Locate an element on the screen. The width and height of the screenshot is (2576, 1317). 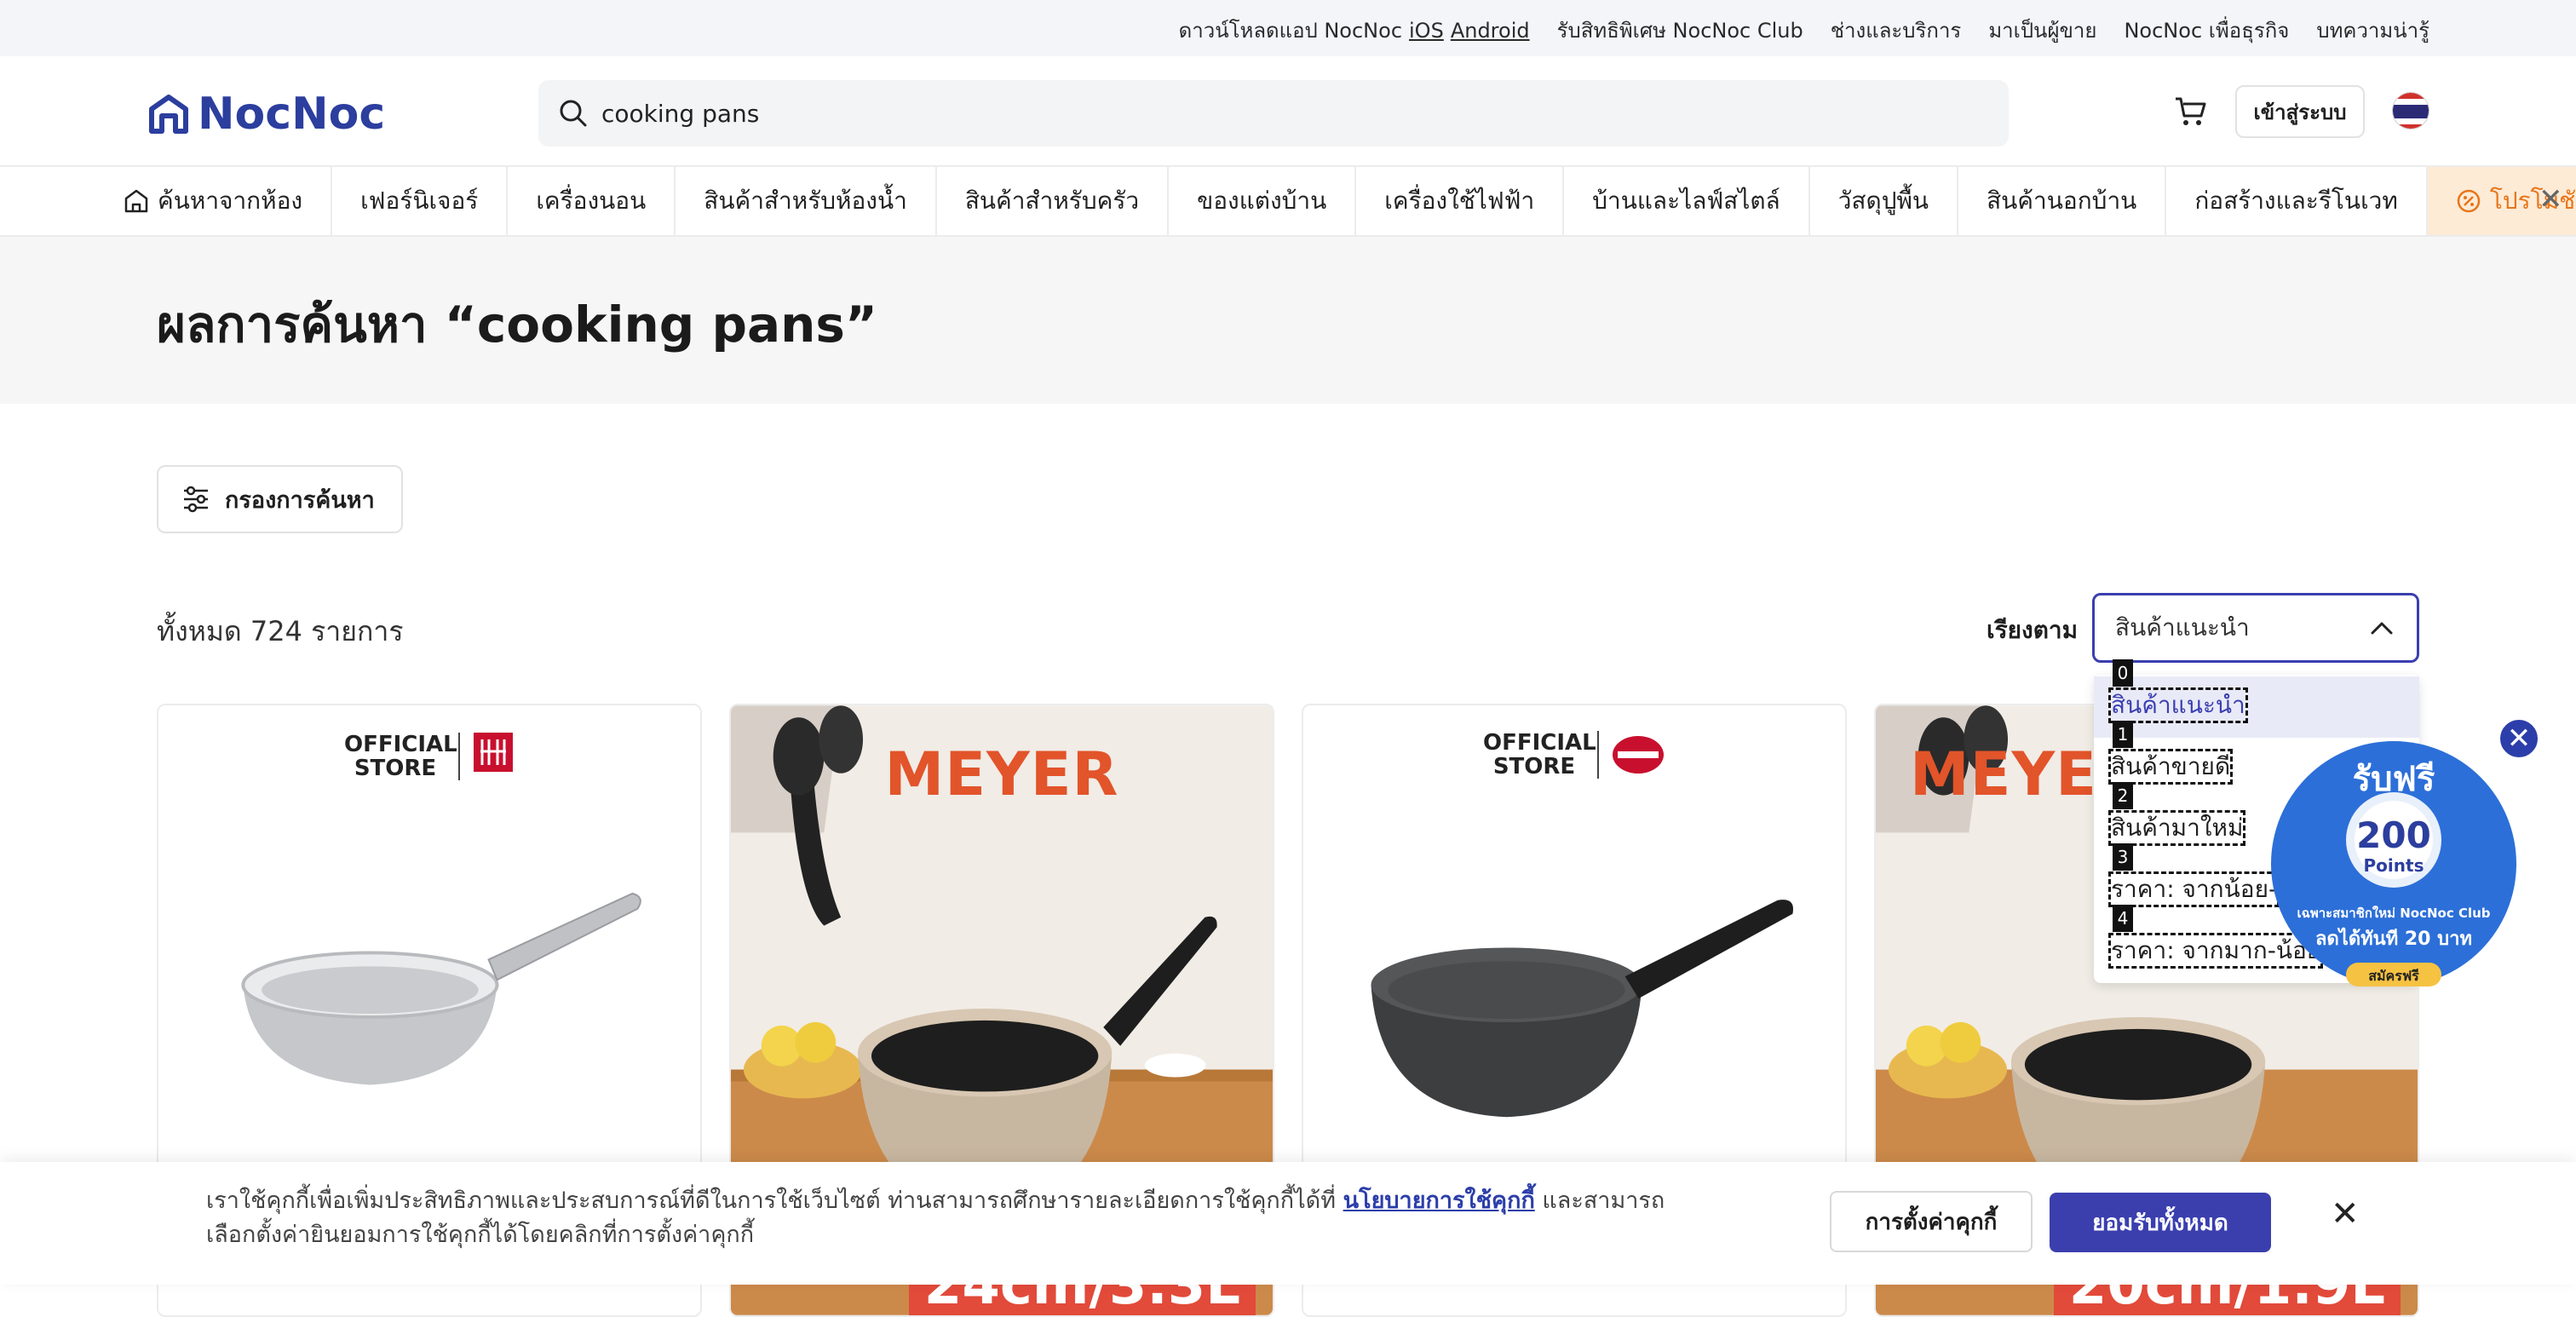
category-construction: ก่อสร้างและรีโนเวท is located at coordinates (2297, 201).